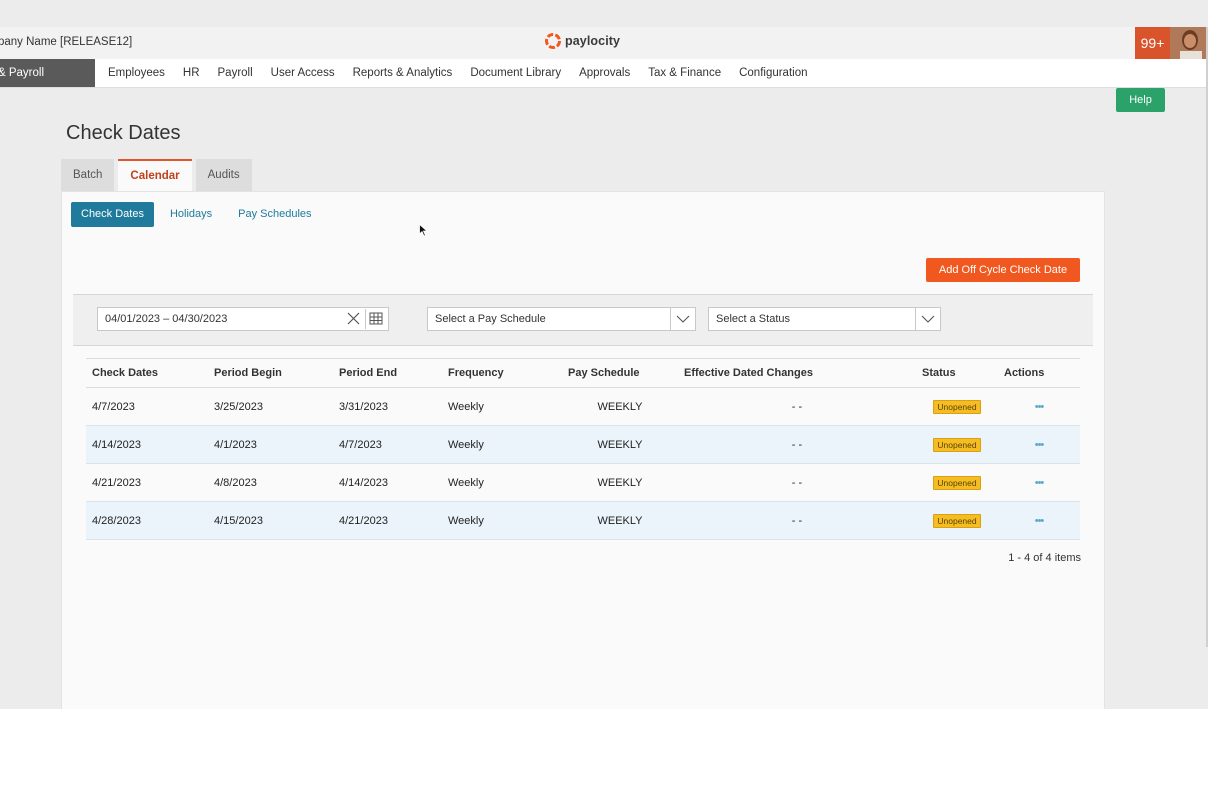  What do you see at coordinates (387, 444) in the screenshot?
I see `cell-period-end: 4/7/2023` at bounding box center [387, 444].